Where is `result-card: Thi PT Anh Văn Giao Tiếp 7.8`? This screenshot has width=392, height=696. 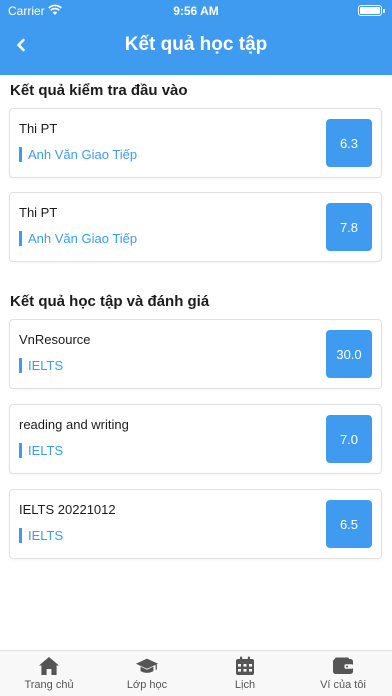
result-card: Thi PT Anh Văn Giao Tiếp 7.8 is located at coordinates (195, 227).